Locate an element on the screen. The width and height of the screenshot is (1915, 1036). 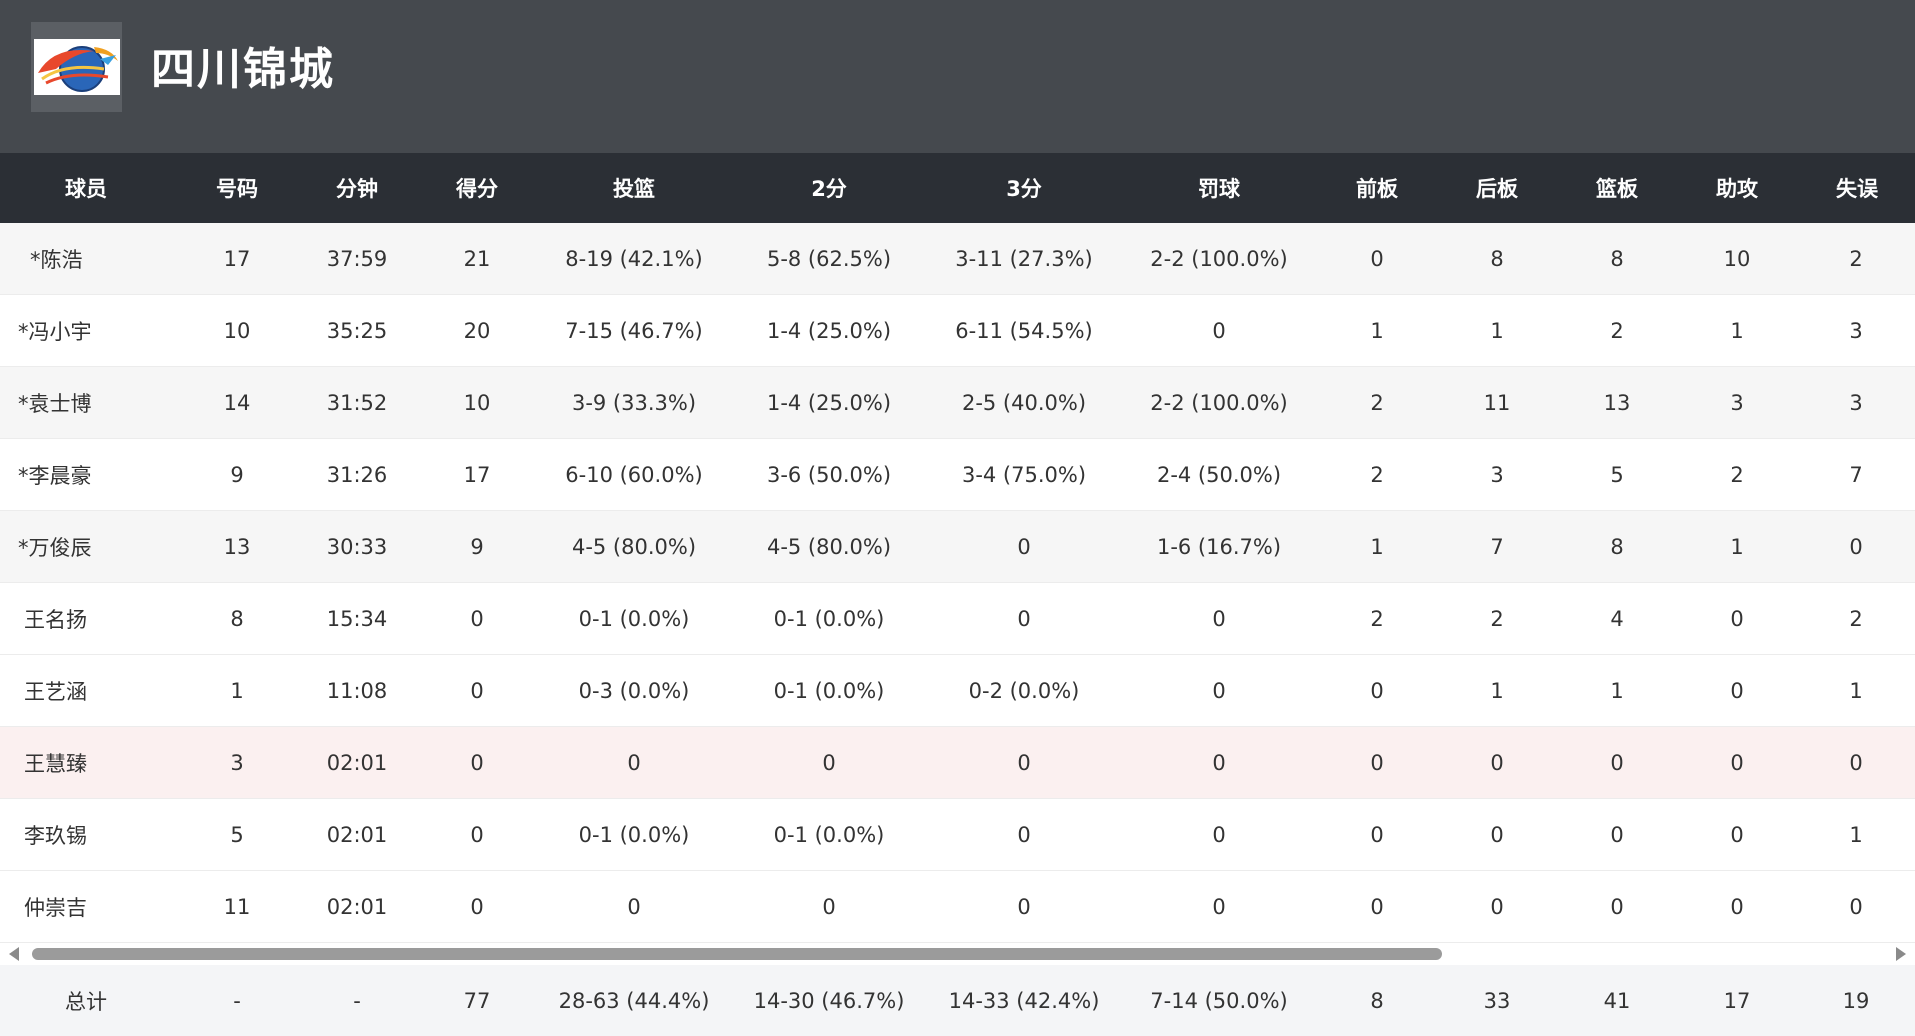
column-header-two-pointers: 2分 is located at coordinates (829, 188).